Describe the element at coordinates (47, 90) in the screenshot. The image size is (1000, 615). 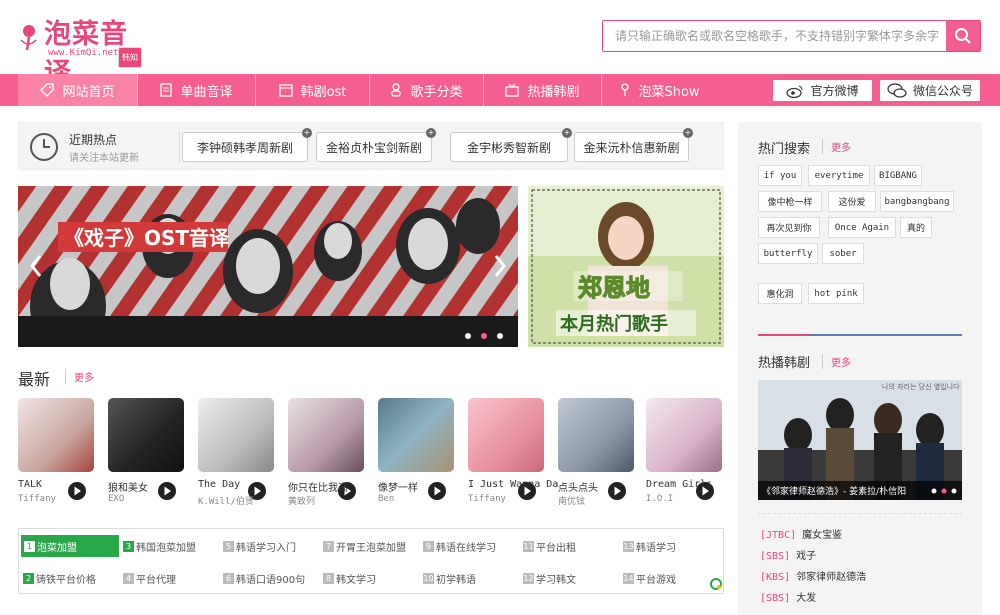
I see `tag-icon` at that location.